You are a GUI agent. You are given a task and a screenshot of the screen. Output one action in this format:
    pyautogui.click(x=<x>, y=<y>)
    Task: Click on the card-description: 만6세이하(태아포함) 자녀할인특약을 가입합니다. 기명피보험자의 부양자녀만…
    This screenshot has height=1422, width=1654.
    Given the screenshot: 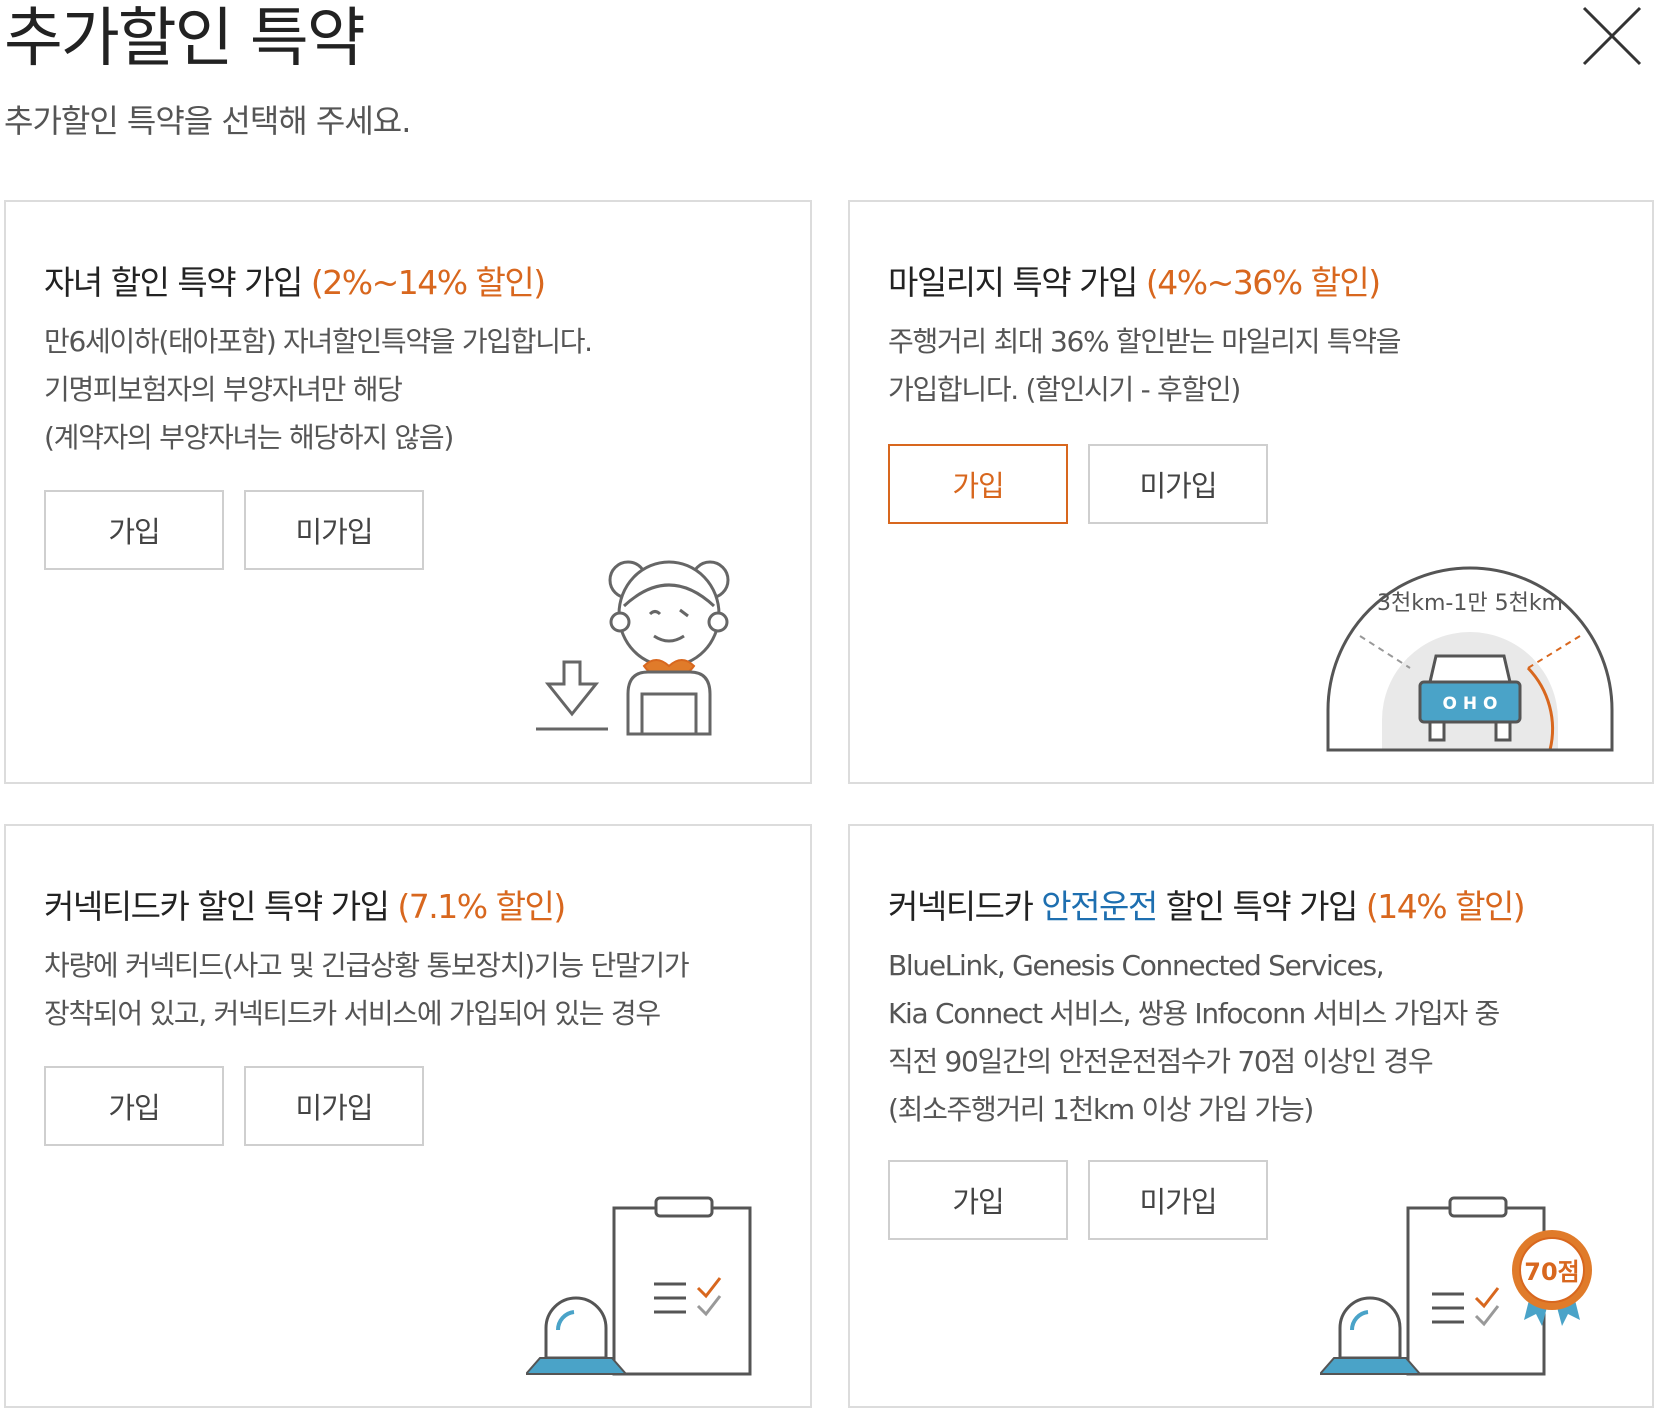 What is the action you would take?
    pyautogui.click(x=318, y=390)
    